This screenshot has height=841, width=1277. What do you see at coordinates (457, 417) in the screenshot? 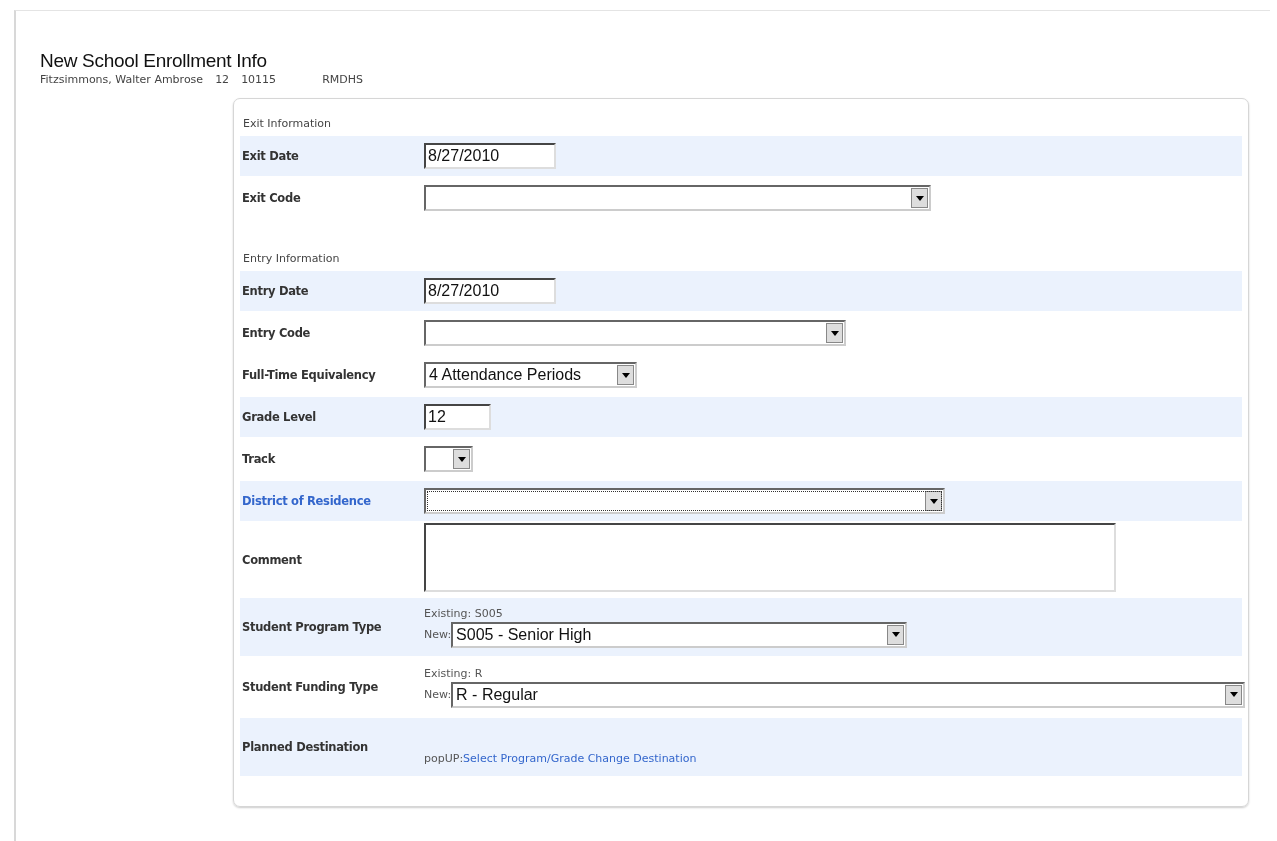
I see `text-field: 12` at bounding box center [457, 417].